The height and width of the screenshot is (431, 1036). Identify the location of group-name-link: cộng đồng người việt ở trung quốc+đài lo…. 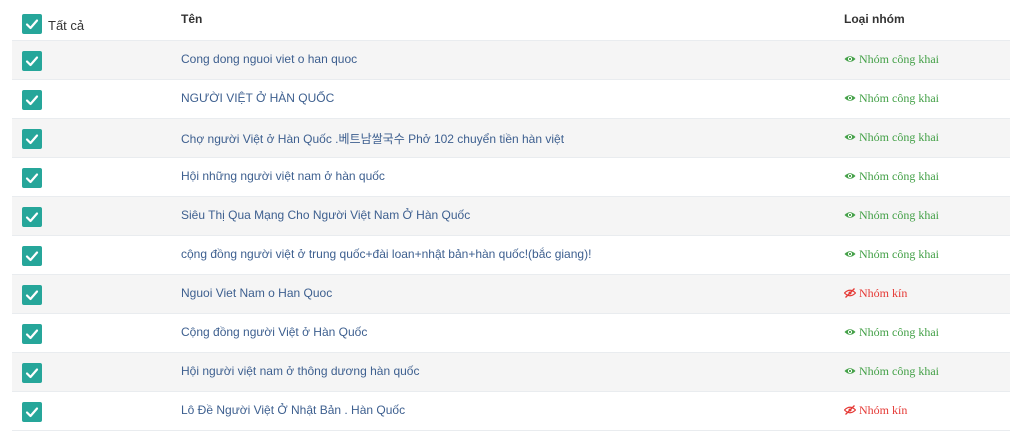
(386, 254).